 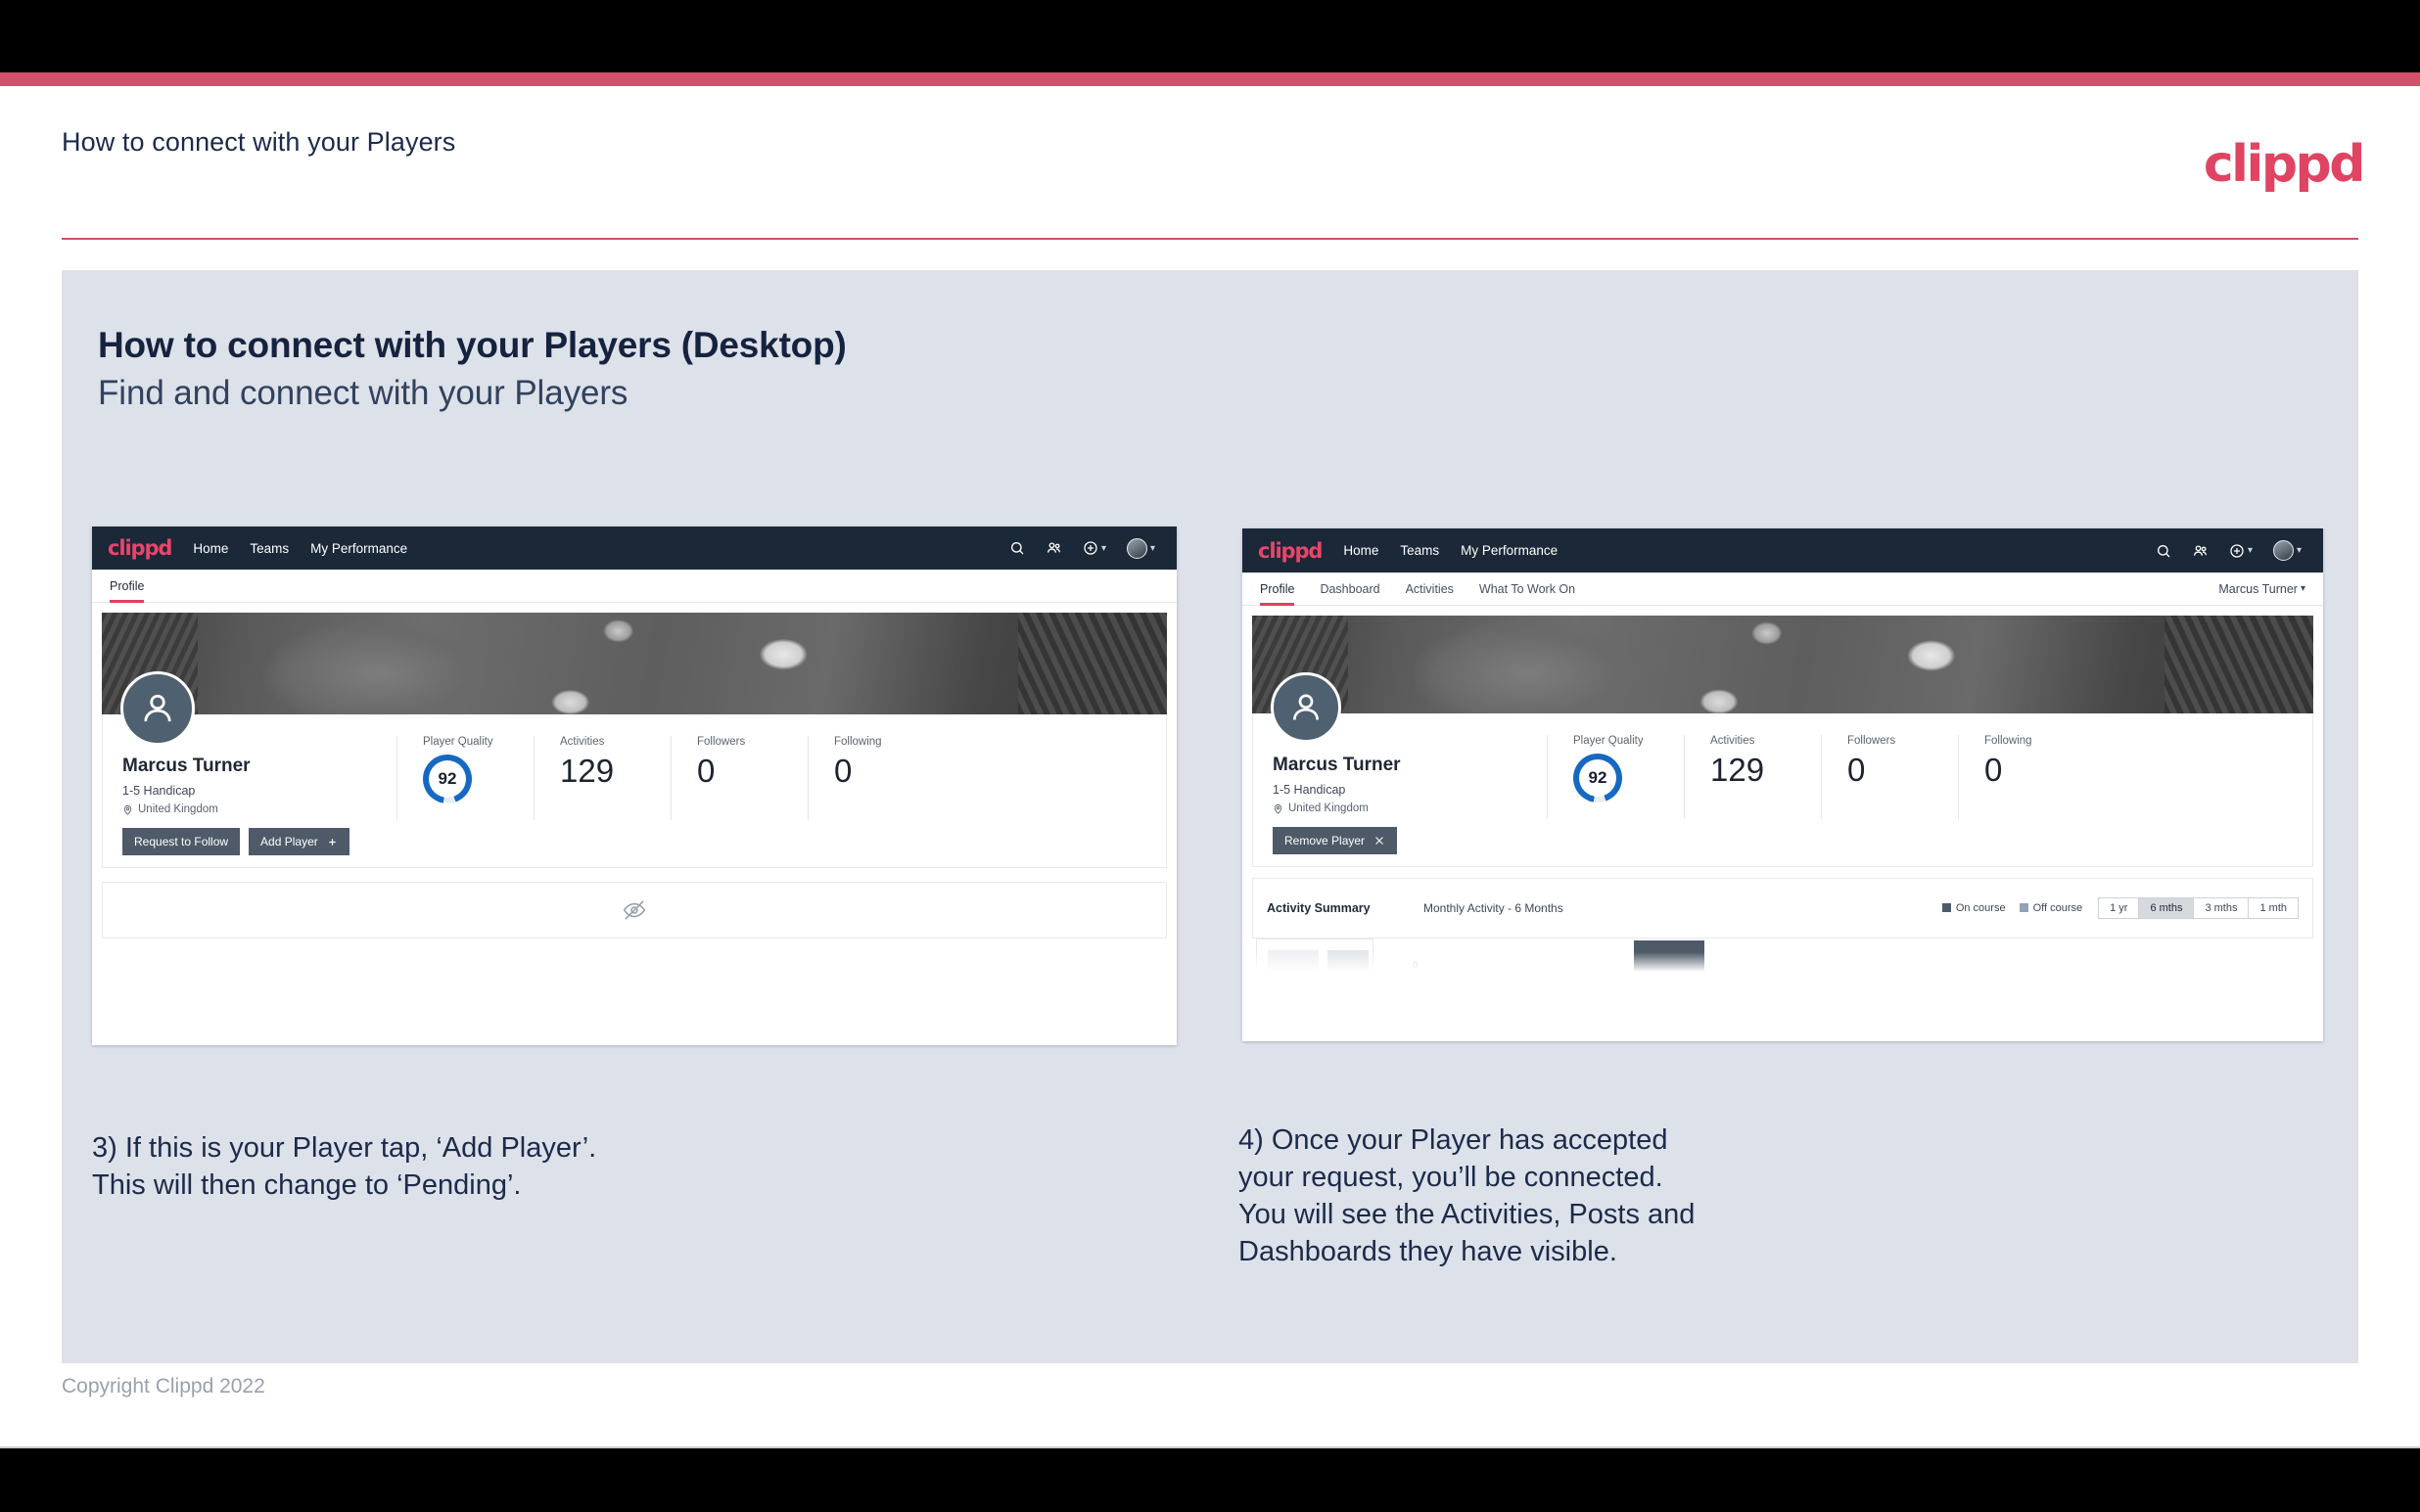 I want to click on clippd-logo: clippd, so click(x=2284, y=164).